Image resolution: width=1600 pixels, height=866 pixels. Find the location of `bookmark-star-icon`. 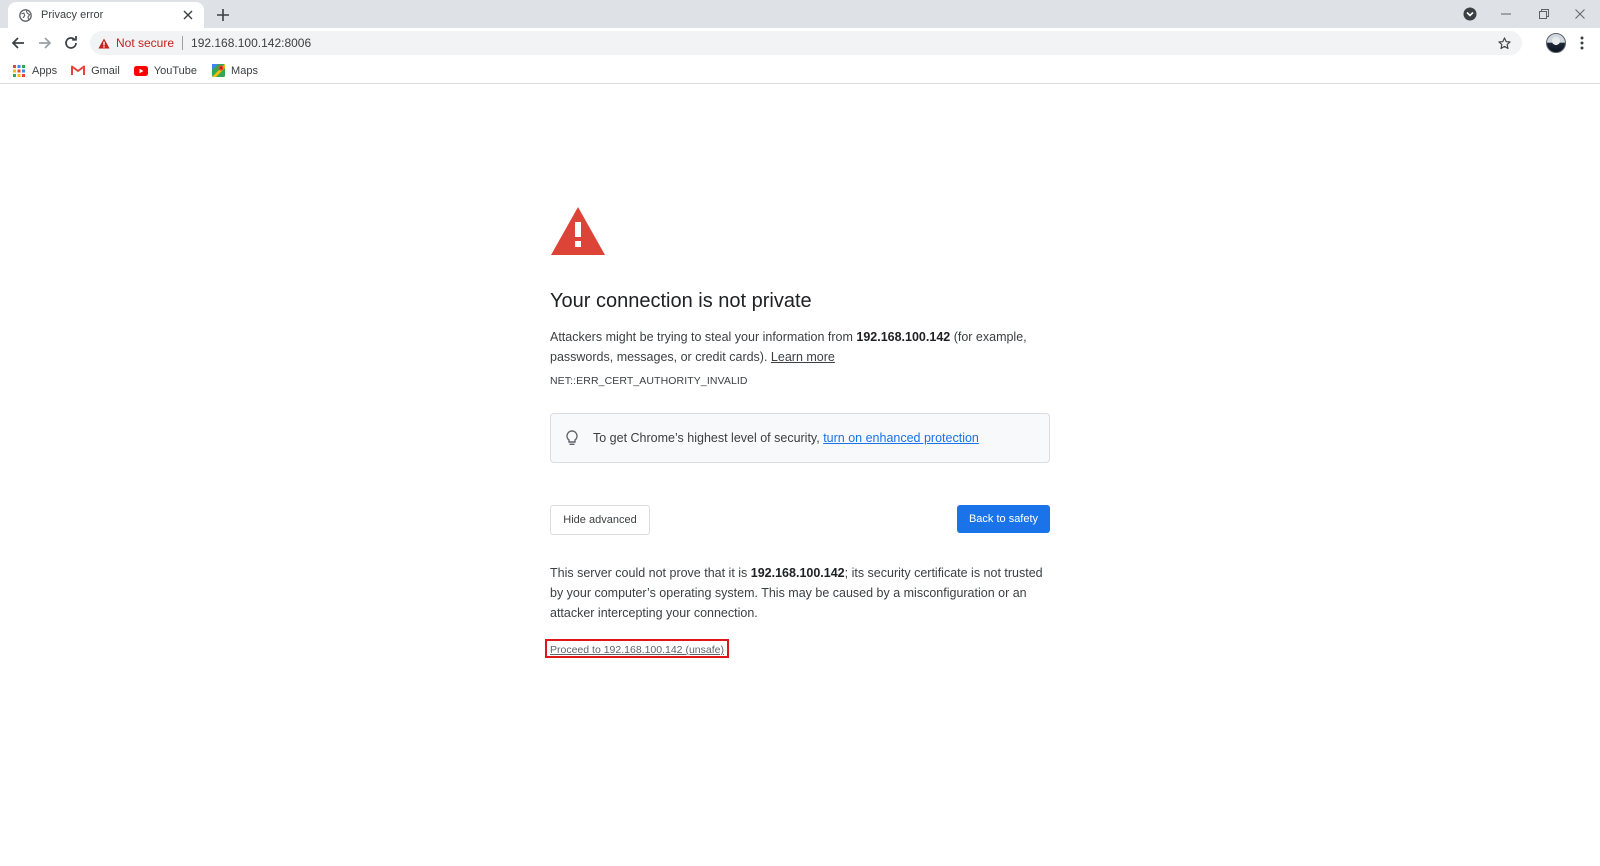

bookmark-star-icon is located at coordinates (1504, 43).